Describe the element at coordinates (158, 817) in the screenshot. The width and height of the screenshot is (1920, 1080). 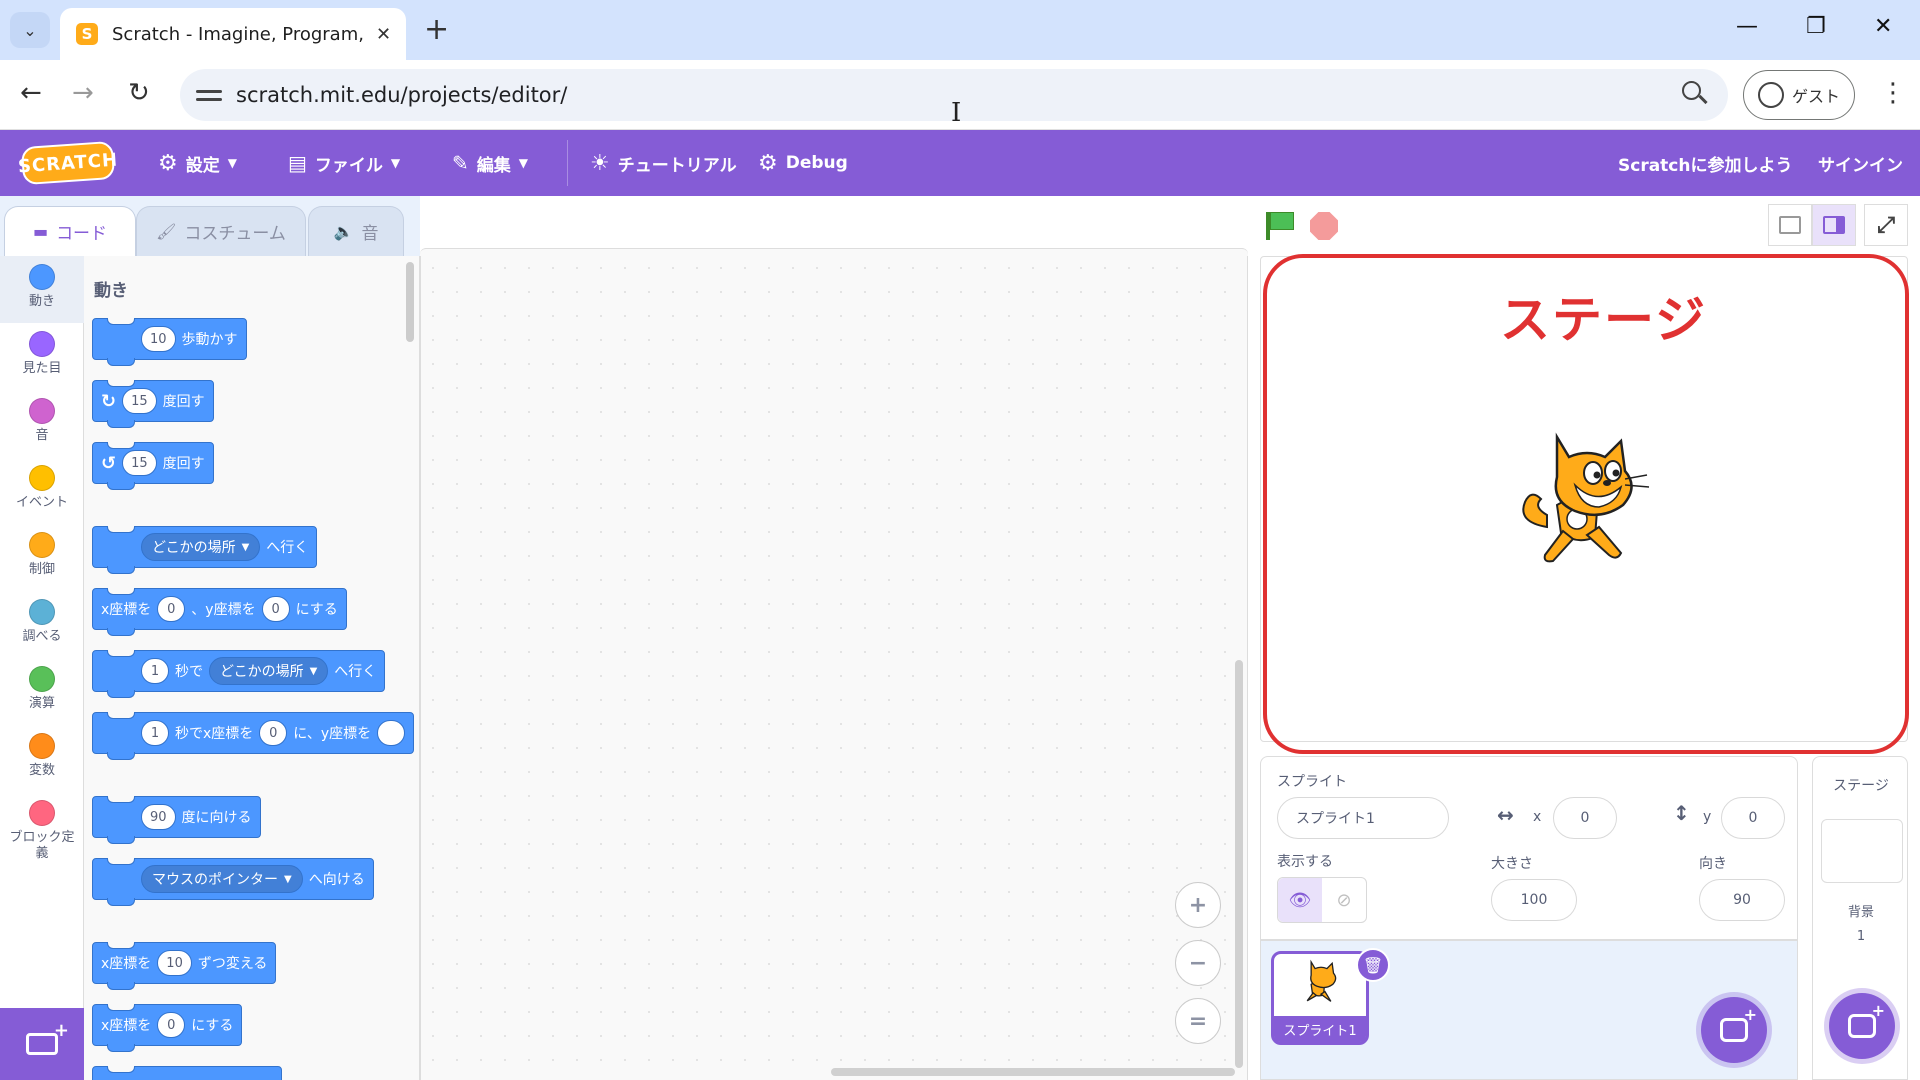
I see `block-input: 90` at that location.